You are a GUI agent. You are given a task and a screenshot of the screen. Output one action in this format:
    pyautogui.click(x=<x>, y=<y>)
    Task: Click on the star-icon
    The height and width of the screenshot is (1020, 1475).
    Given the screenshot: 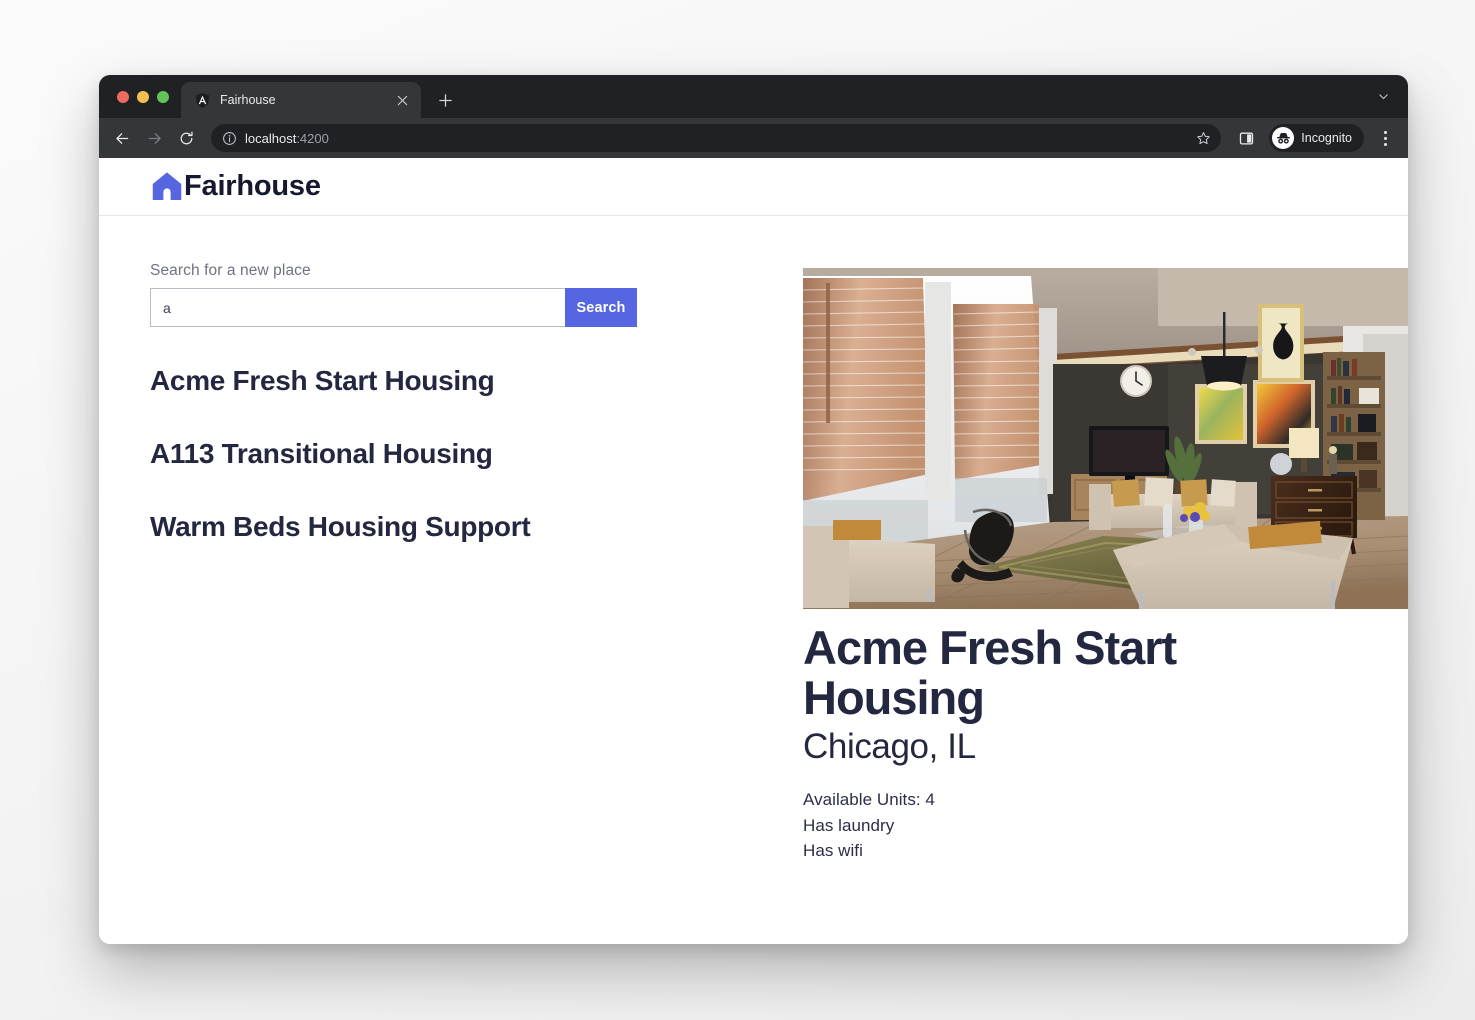 What is the action you would take?
    pyautogui.click(x=1203, y=138)
    